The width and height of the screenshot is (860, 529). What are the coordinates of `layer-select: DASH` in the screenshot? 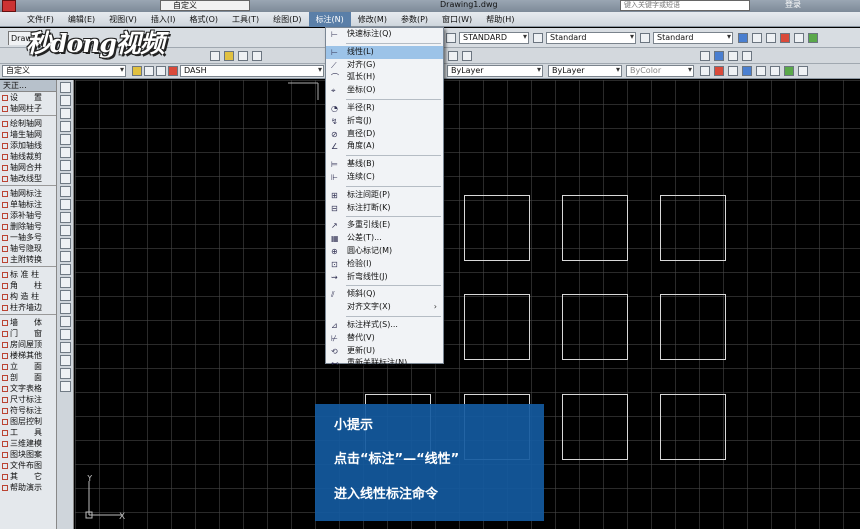 It's located at (252, 71).